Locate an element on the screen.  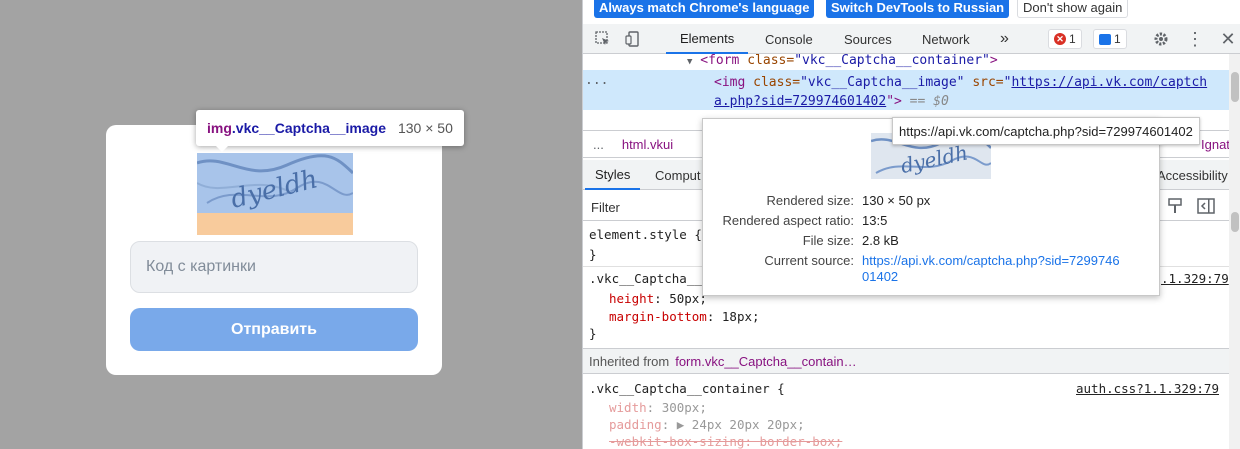
error-count: 1 is located at coordinates (1072, 39).